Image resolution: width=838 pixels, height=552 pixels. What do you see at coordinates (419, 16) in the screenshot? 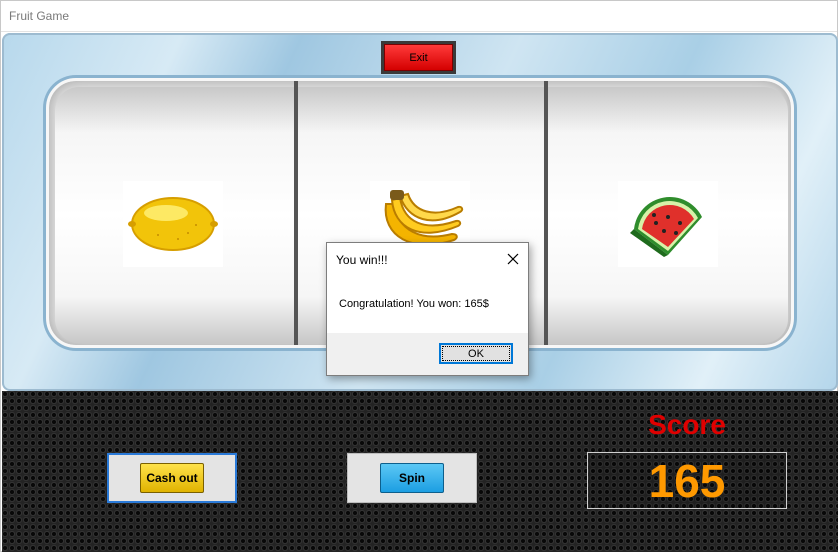
I see `title-bar: Fruit Game` at bounding box center [419, 16].